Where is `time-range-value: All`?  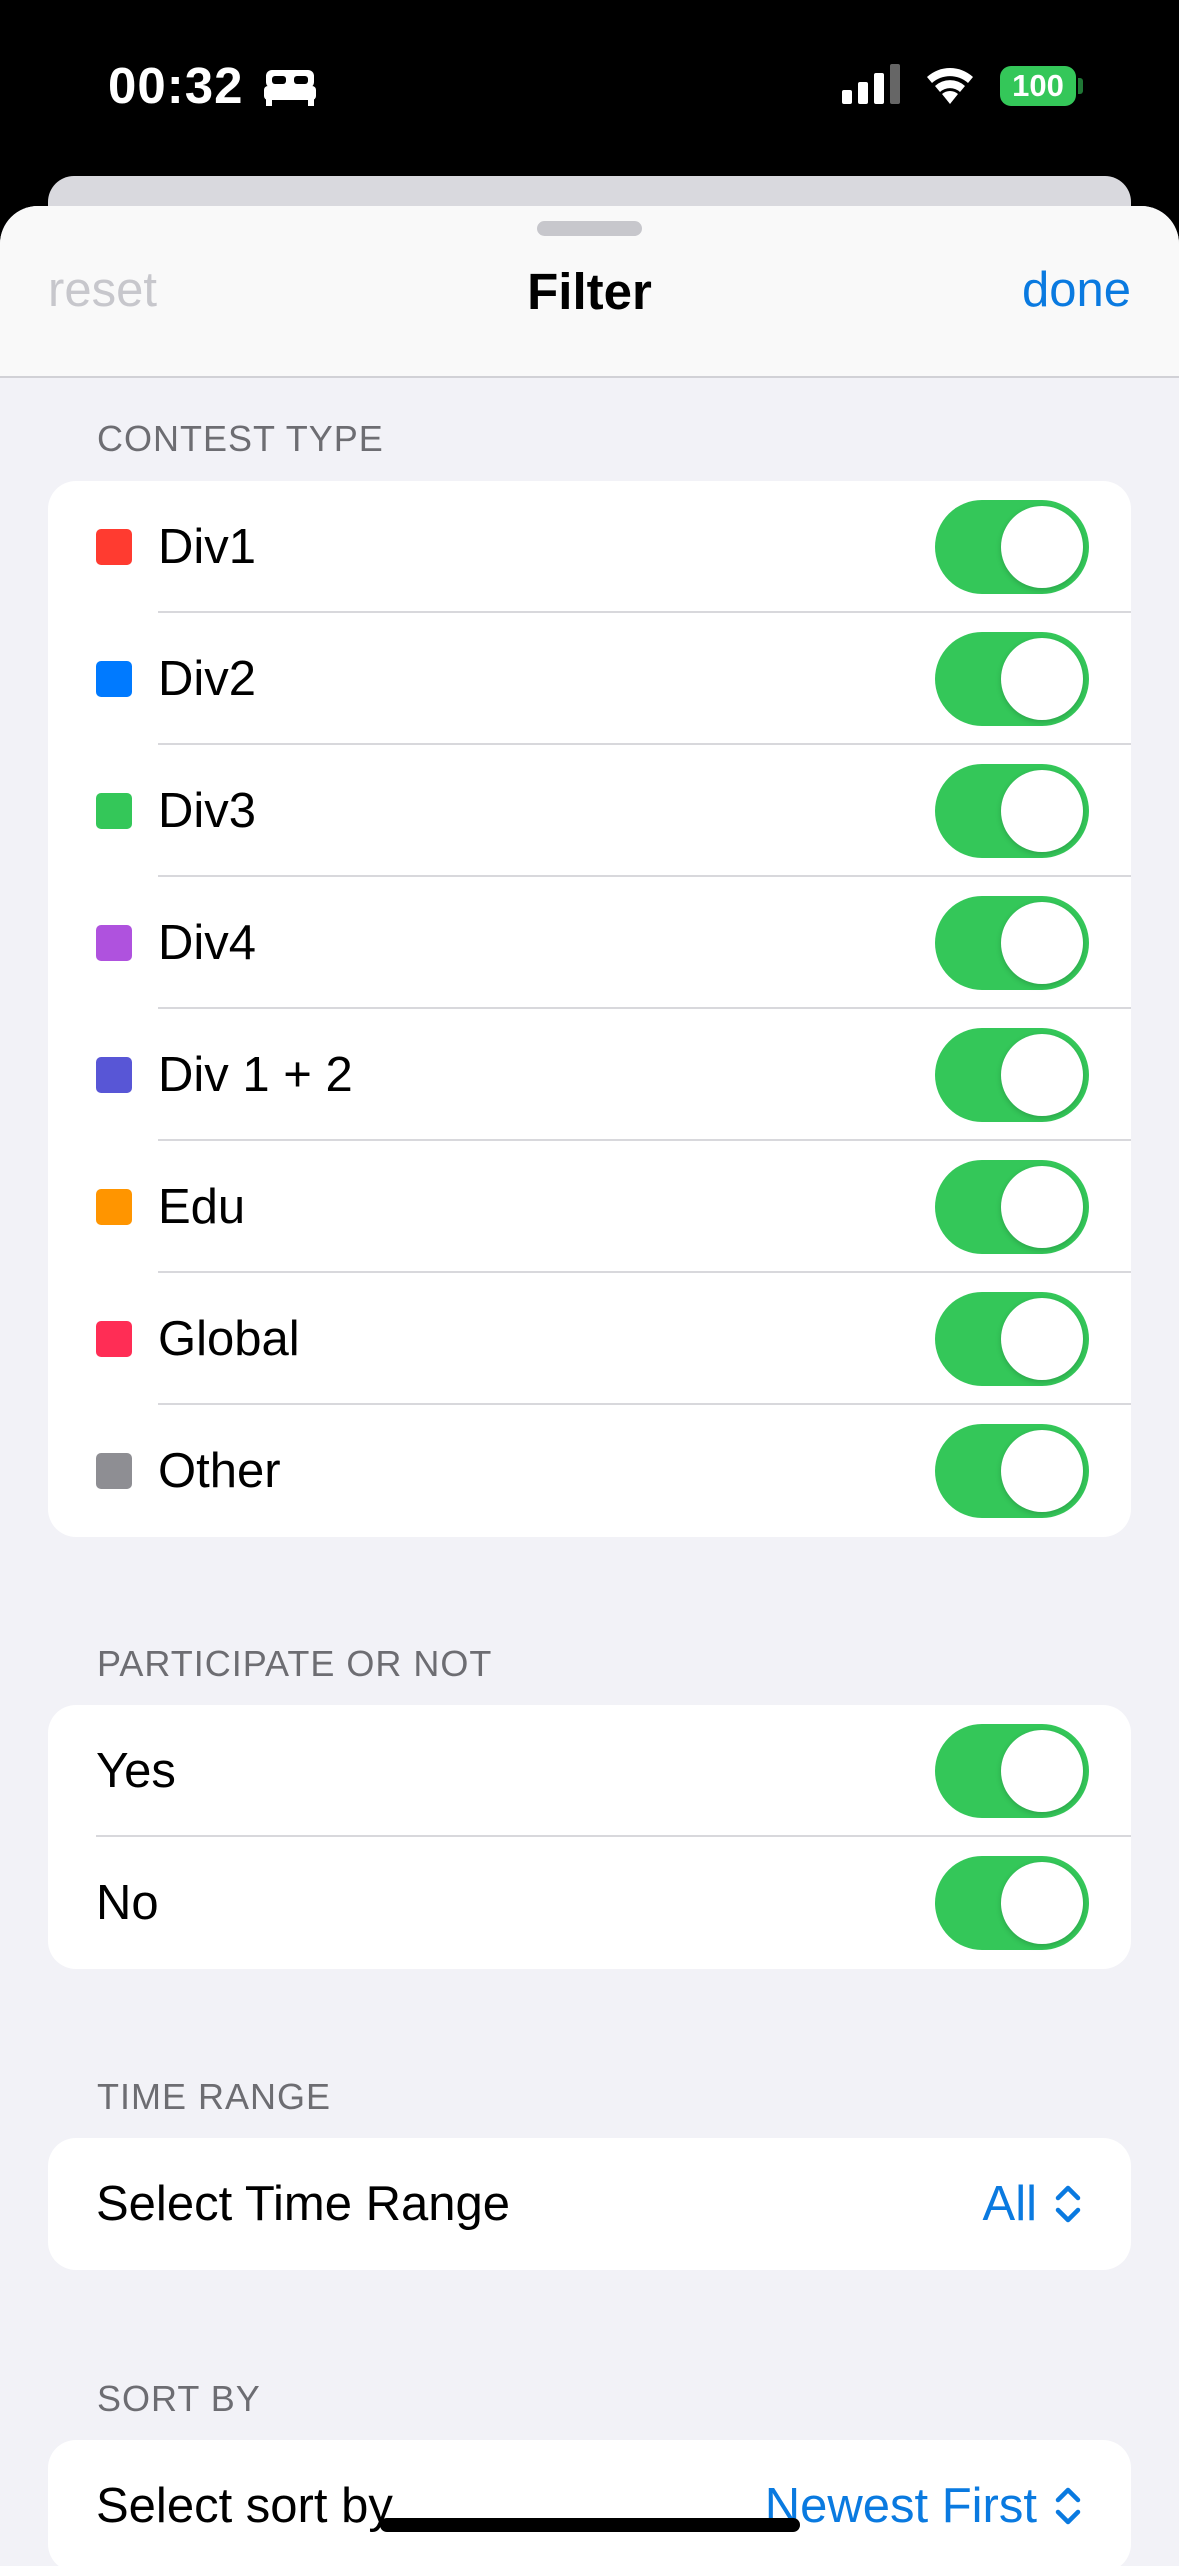 time-range-value: All is located at coordinates (1009, 2204).